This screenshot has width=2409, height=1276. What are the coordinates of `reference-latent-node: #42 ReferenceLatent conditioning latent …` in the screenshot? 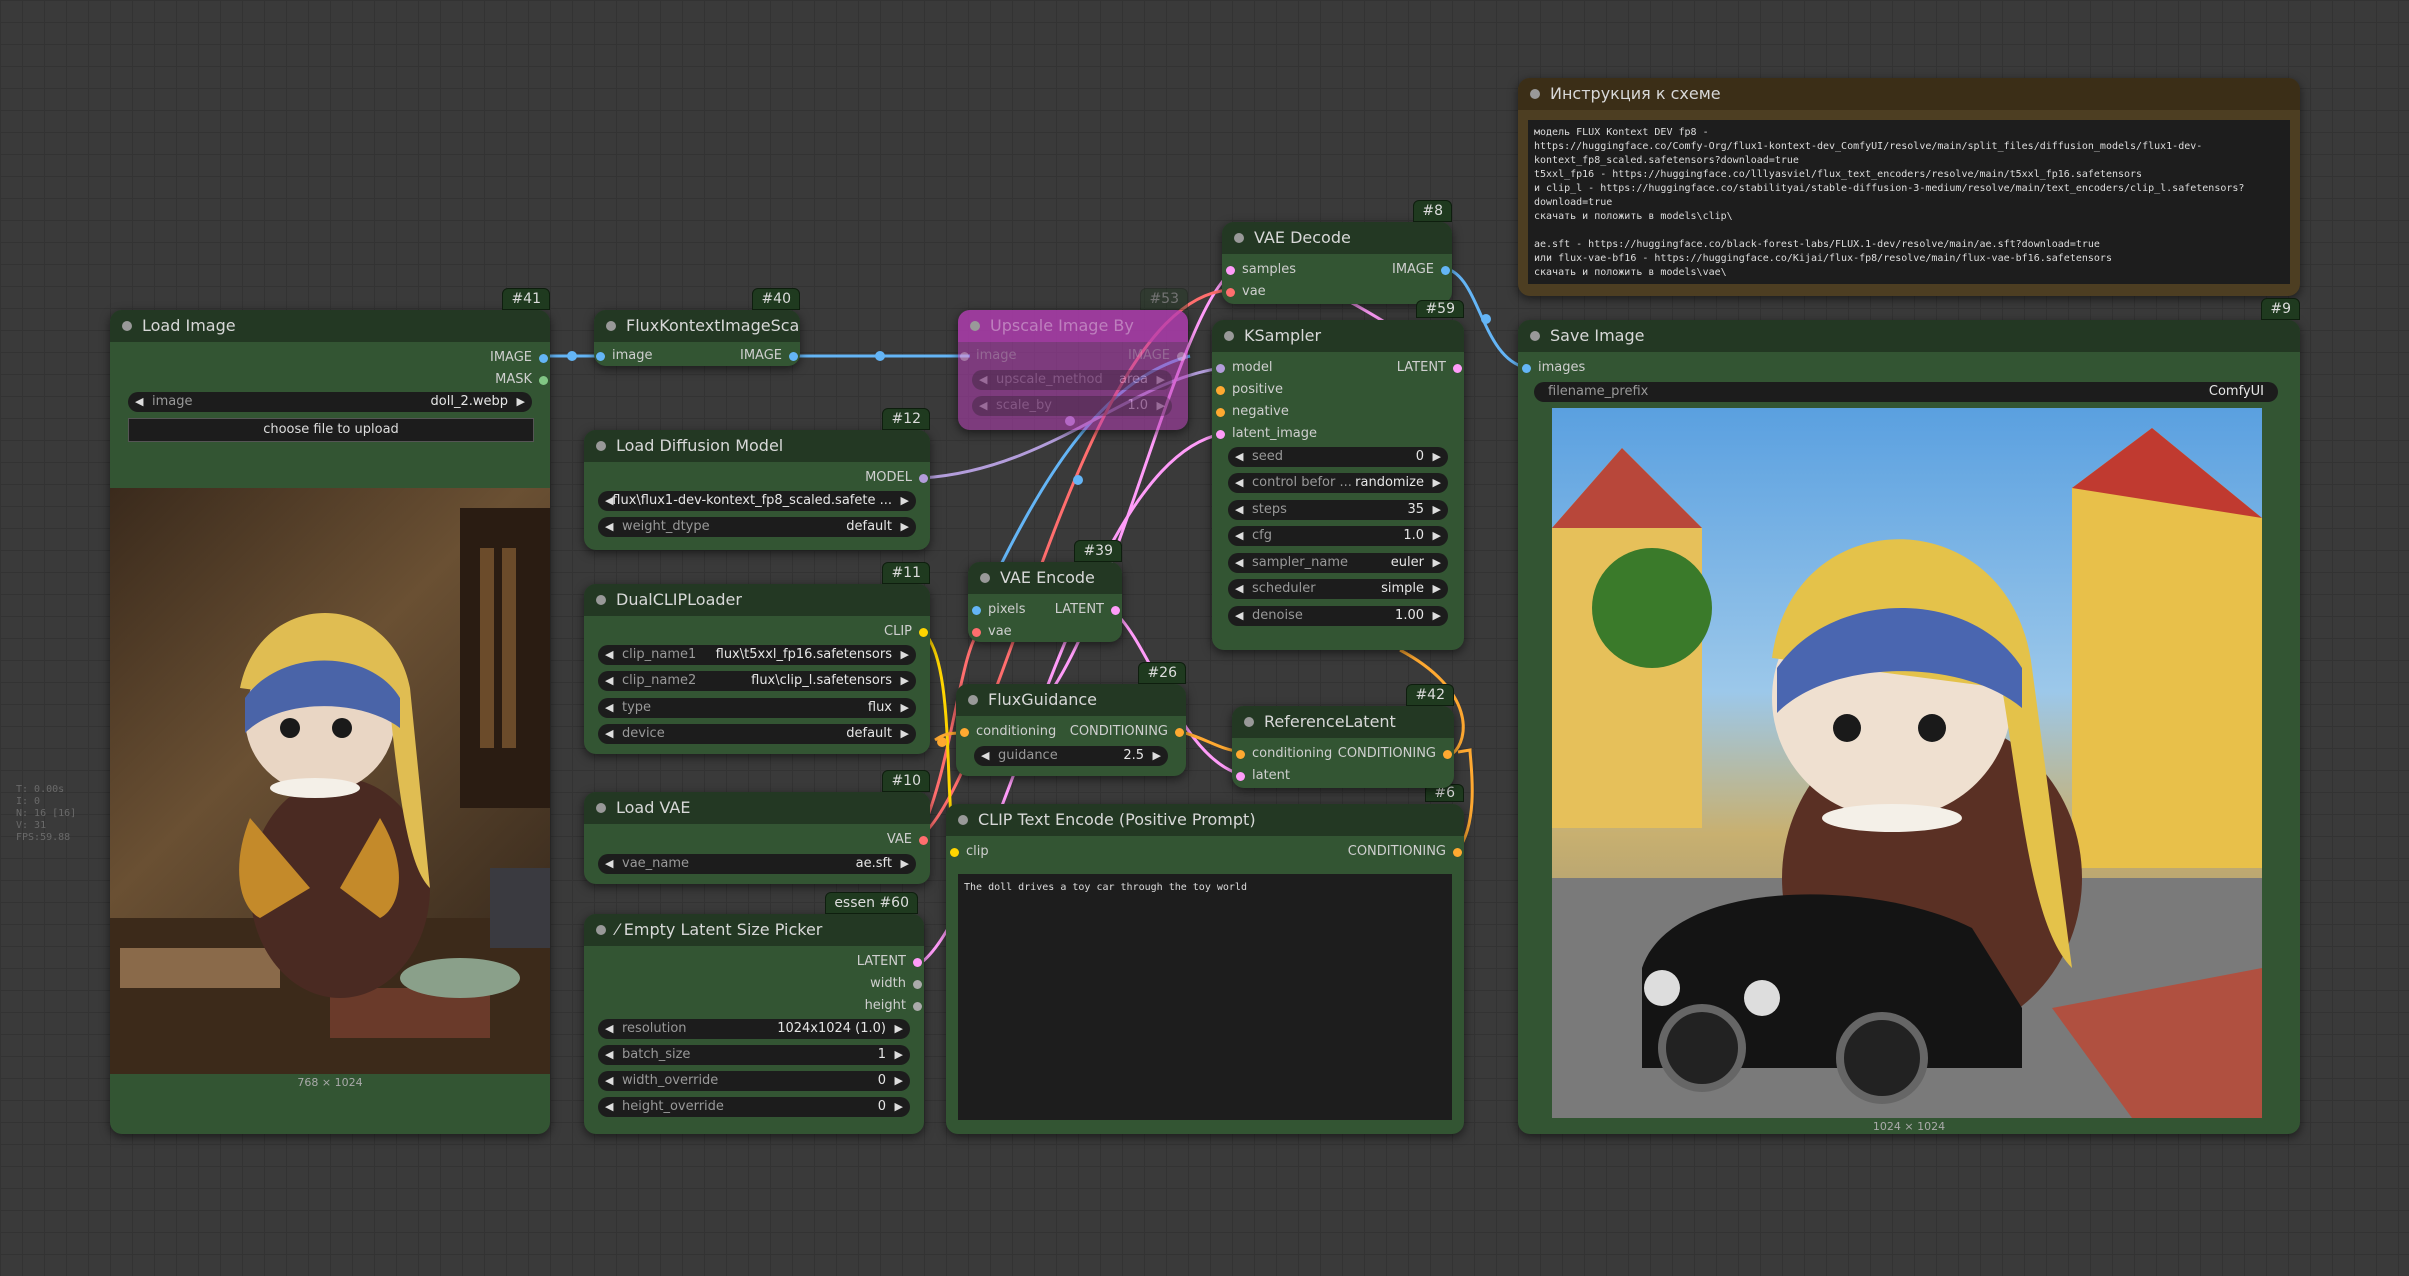 It's located at (1343, 736).